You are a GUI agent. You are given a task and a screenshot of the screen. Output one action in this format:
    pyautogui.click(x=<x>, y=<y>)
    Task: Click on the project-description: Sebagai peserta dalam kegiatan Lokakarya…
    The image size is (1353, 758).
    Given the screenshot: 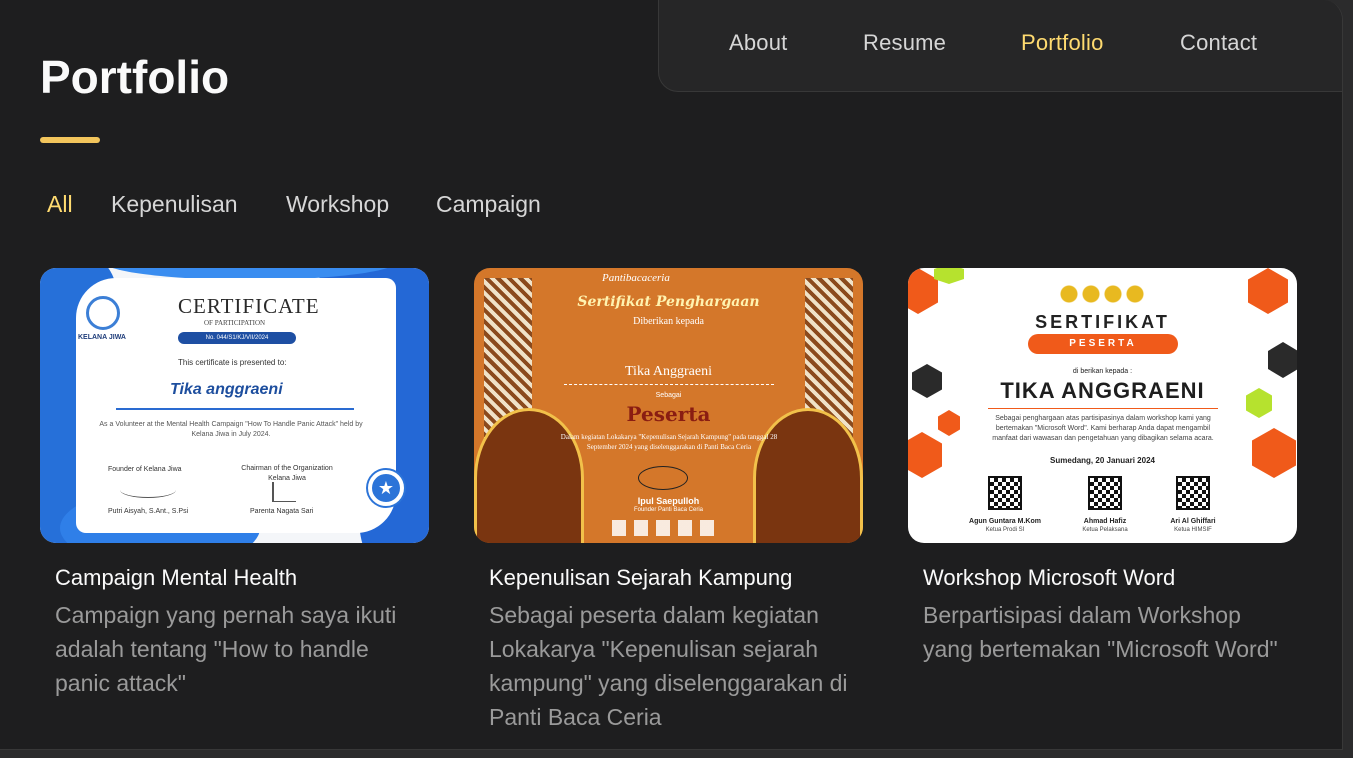 What is the action you would take?
    pyautogui.click(x=668, y=666)
    